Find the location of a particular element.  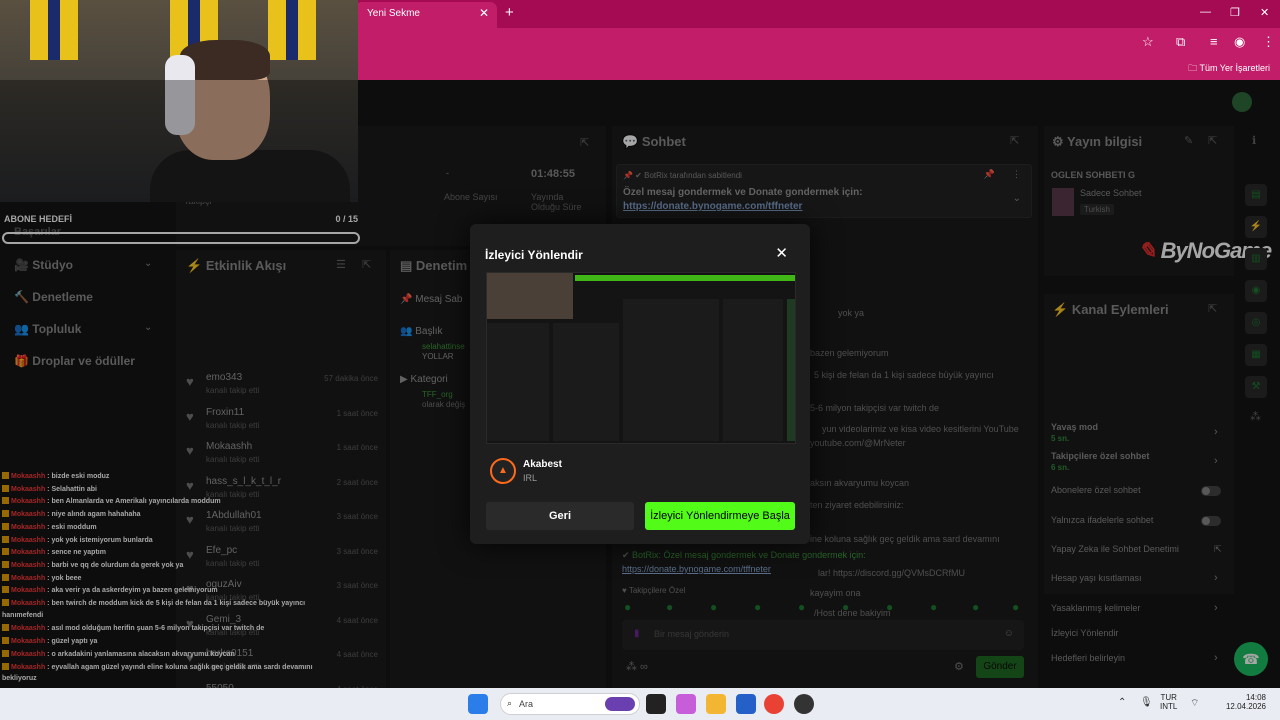

copilot-icon is located at coordinates (686, 704).